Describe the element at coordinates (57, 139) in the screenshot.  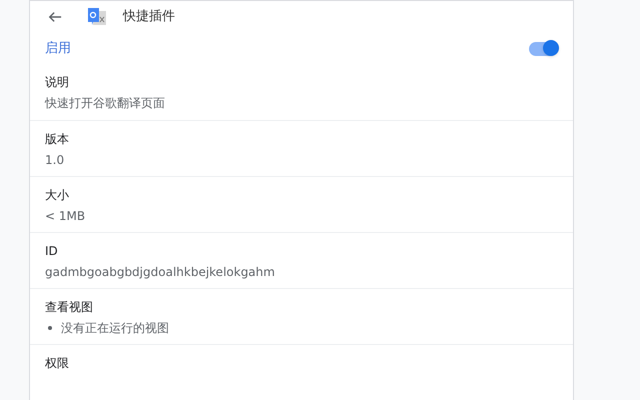
I see `section-title: 版本` at that location.